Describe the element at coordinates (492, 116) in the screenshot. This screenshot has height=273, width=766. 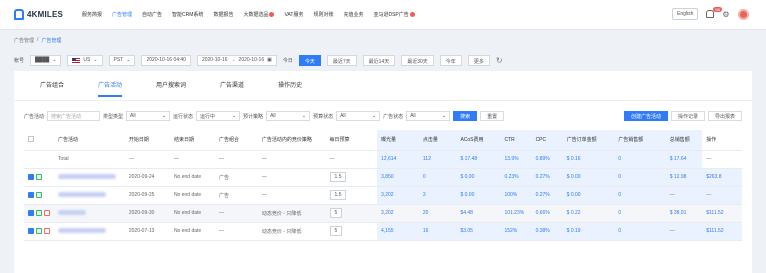
I see `reset-button: 重置` at that location.